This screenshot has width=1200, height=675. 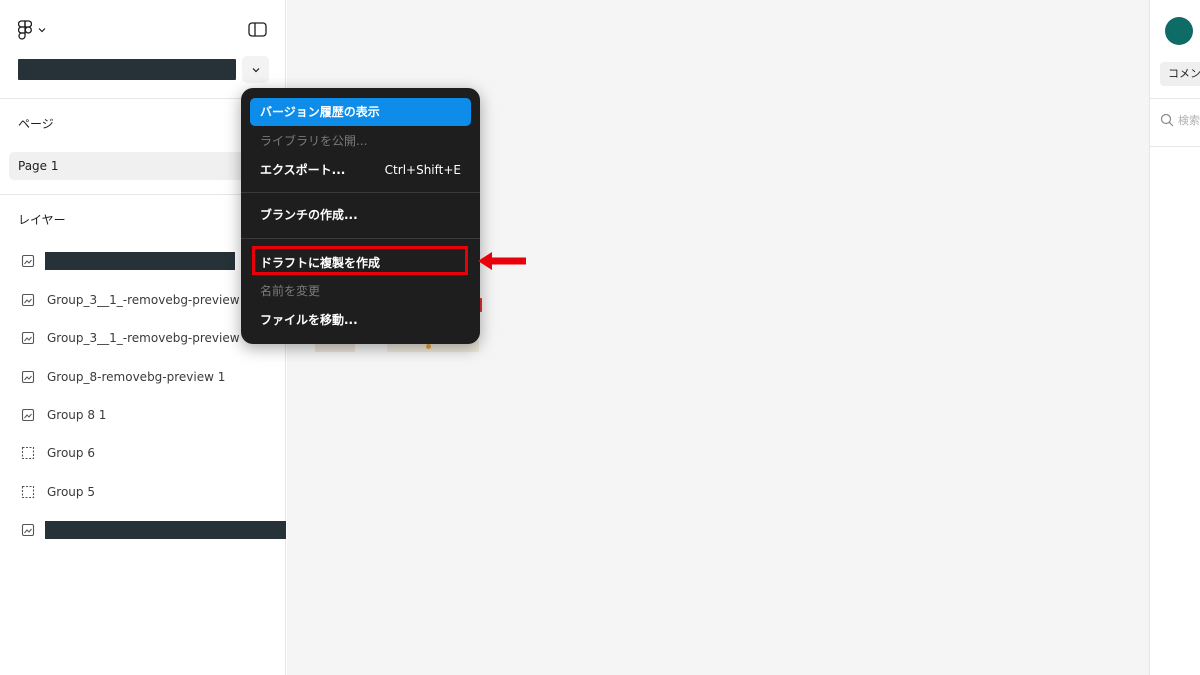 What do you see at coordinates (428, 346) in the screenshot?
I see `canvas-thumbnail-dot` at bounding box center [428, 346].